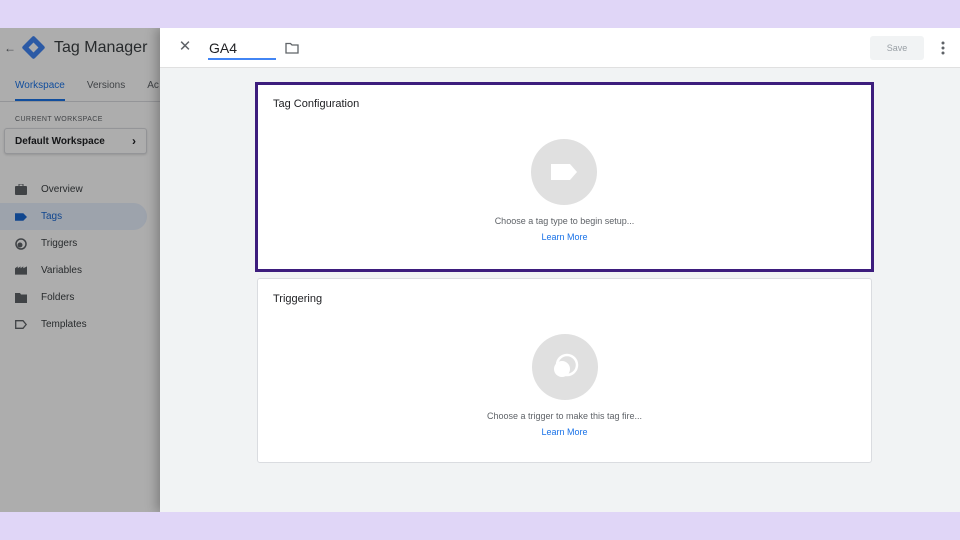  What do you see at coordinates (316, 104) in the screenshot?
I see `card-title: Tag Configuration` at bounding box center [316, 104].